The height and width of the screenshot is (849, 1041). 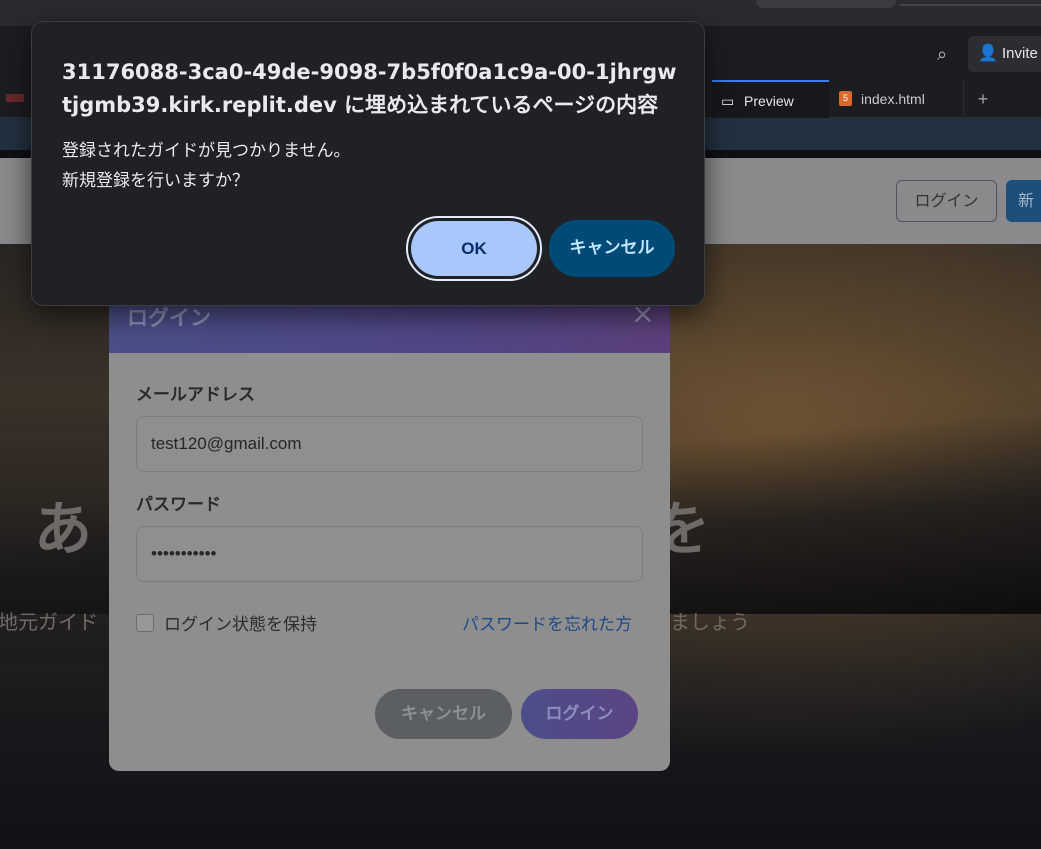 What do you see at coordinates (1023, 201) in the screenshot?
I see `site-register-button: 新` at bounding box center [1023, 201].